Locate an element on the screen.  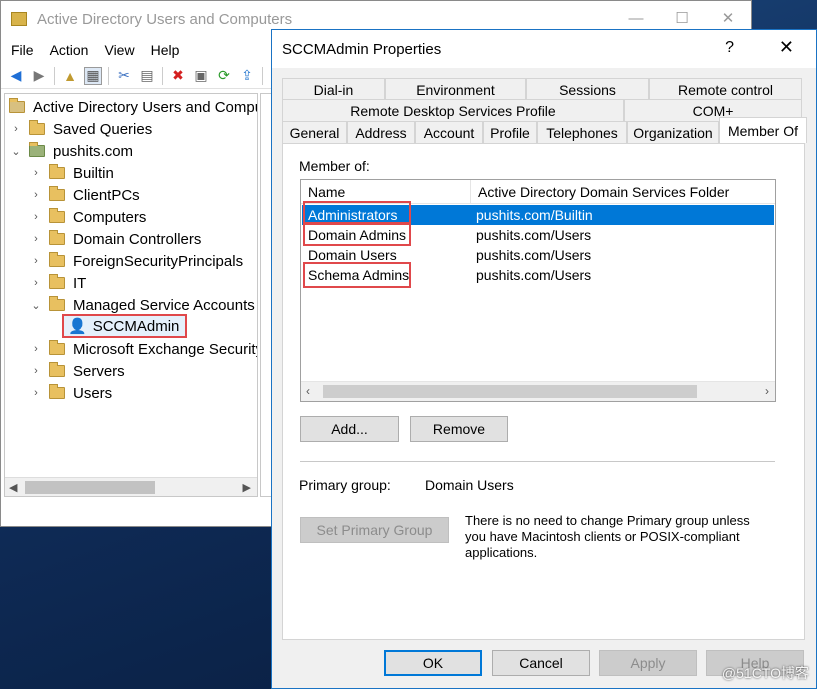
tree-item-label: ForeignSecurityPrincipals is located at coordinates (158, 261).